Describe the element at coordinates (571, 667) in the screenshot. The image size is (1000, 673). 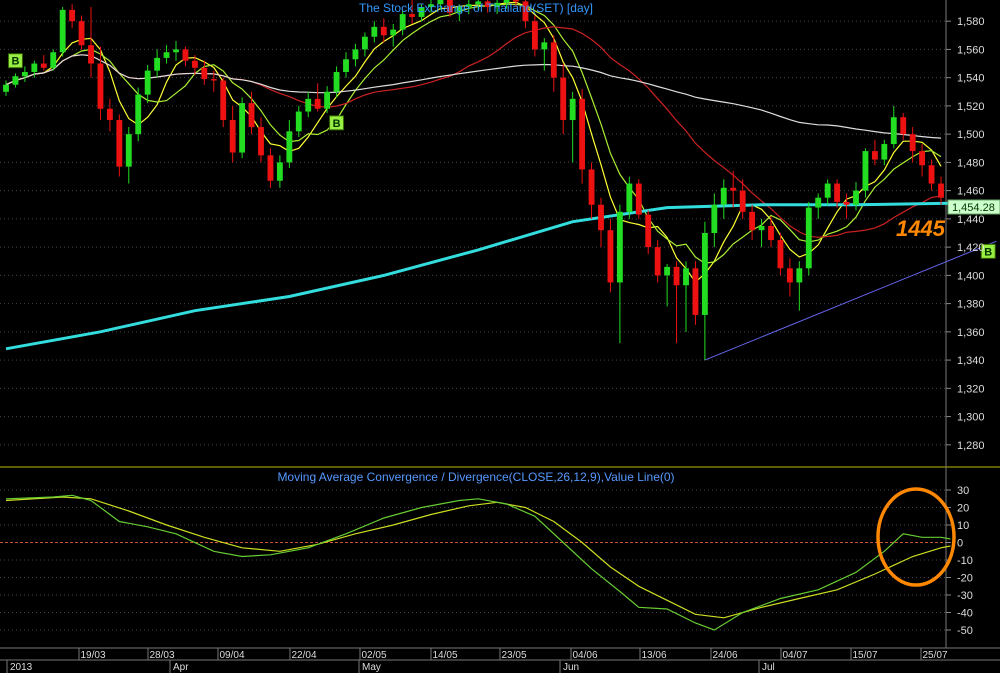
I see `month-label: Jun` at that location.